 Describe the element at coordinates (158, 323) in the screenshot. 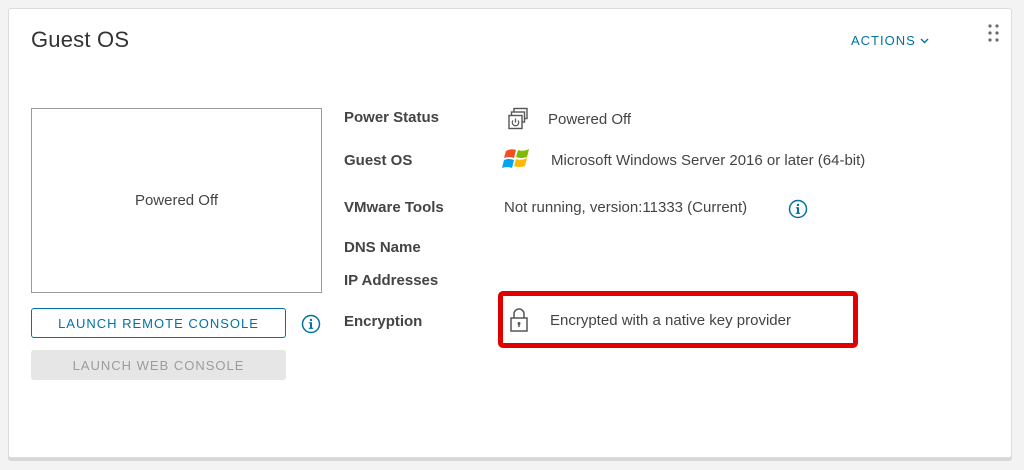

I see `launch-remote-console-button: LAUNCH REMOTE CONSOLE` at that location.